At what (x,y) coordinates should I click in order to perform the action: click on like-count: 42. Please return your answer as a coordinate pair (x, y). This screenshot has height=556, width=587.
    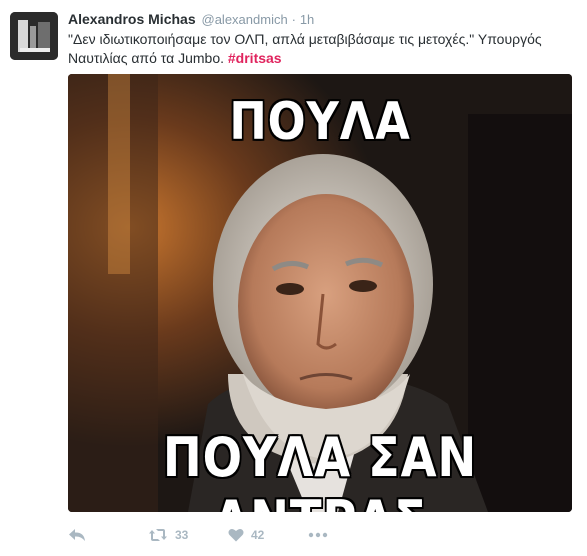
    Looking at the image, I should click on (258, 535).